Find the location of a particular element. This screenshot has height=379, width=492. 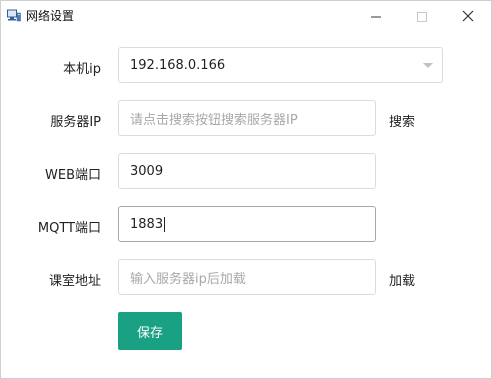

web-port-label: WEB端口 is located at coordinates (73, 175).